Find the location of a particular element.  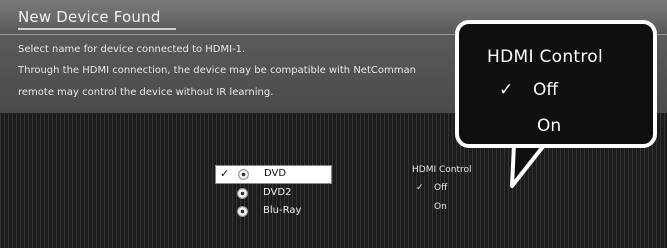

device-option-blu-ray: Blu-Ray is located at coordinates (272, 211).